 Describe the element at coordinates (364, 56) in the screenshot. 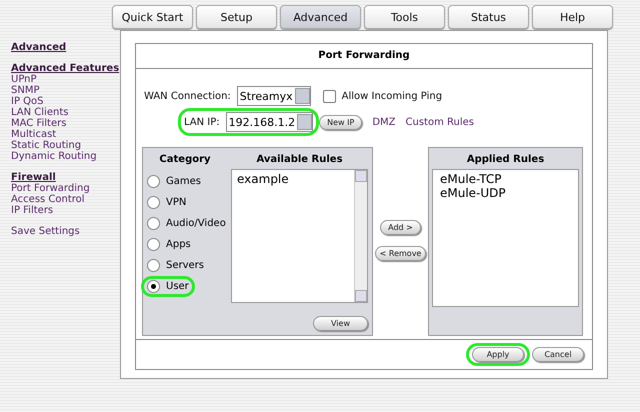

I see `panel-title: Port Forwarding` at that location.